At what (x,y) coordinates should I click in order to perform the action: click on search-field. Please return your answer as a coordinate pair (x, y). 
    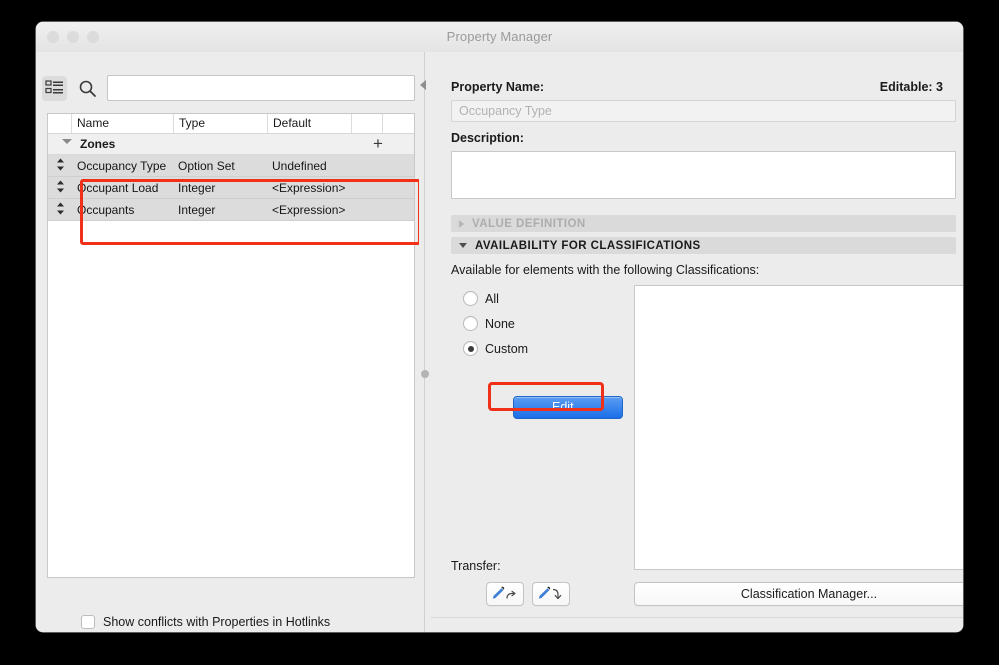
    Looking at the image, I should click on (261, 88).